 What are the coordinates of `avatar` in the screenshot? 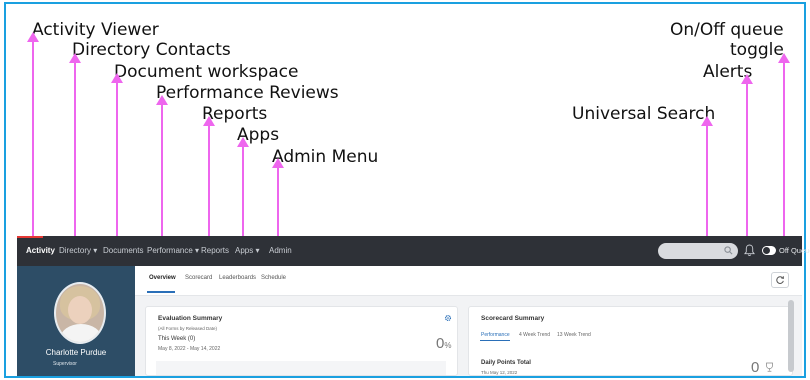 It's located at (80, 313).